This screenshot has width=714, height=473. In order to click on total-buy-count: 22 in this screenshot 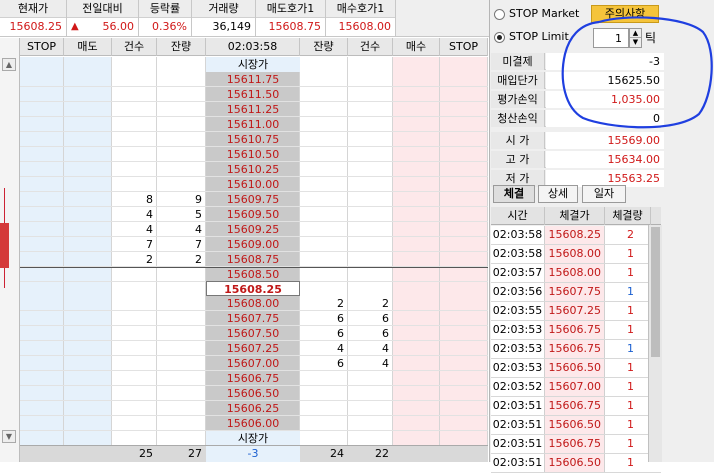, I will do `click(382, 453)`.